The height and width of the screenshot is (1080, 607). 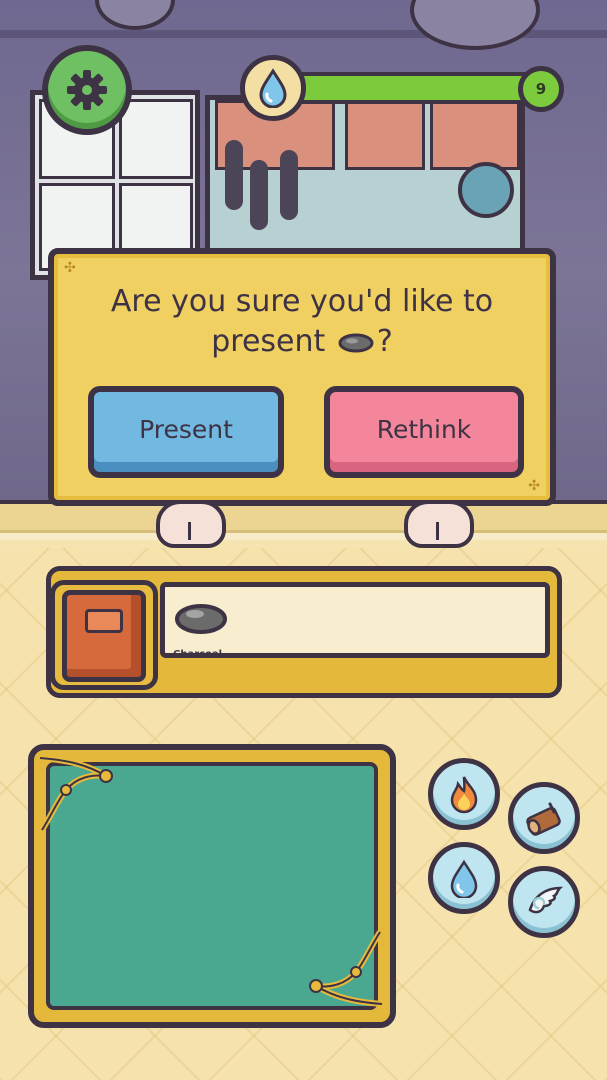 I want to click on lamp-decoration, so click(x=486, y=190).